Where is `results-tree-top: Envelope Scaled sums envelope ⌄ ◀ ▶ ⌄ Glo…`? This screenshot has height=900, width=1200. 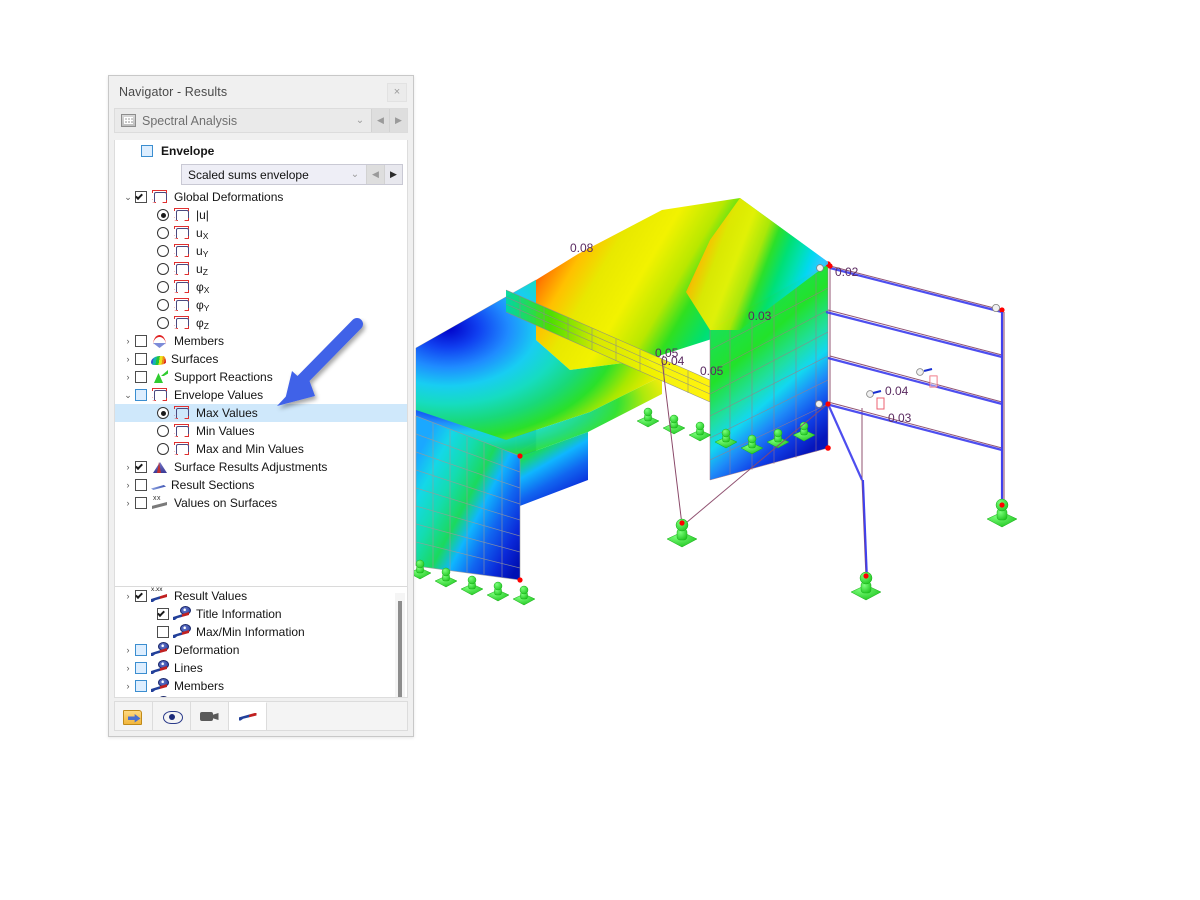
results-tree-top: Envelope Scaled sums envelope ⌄ ◀ ▶ ⌄ Glo… is located at coordinates (261, 363).